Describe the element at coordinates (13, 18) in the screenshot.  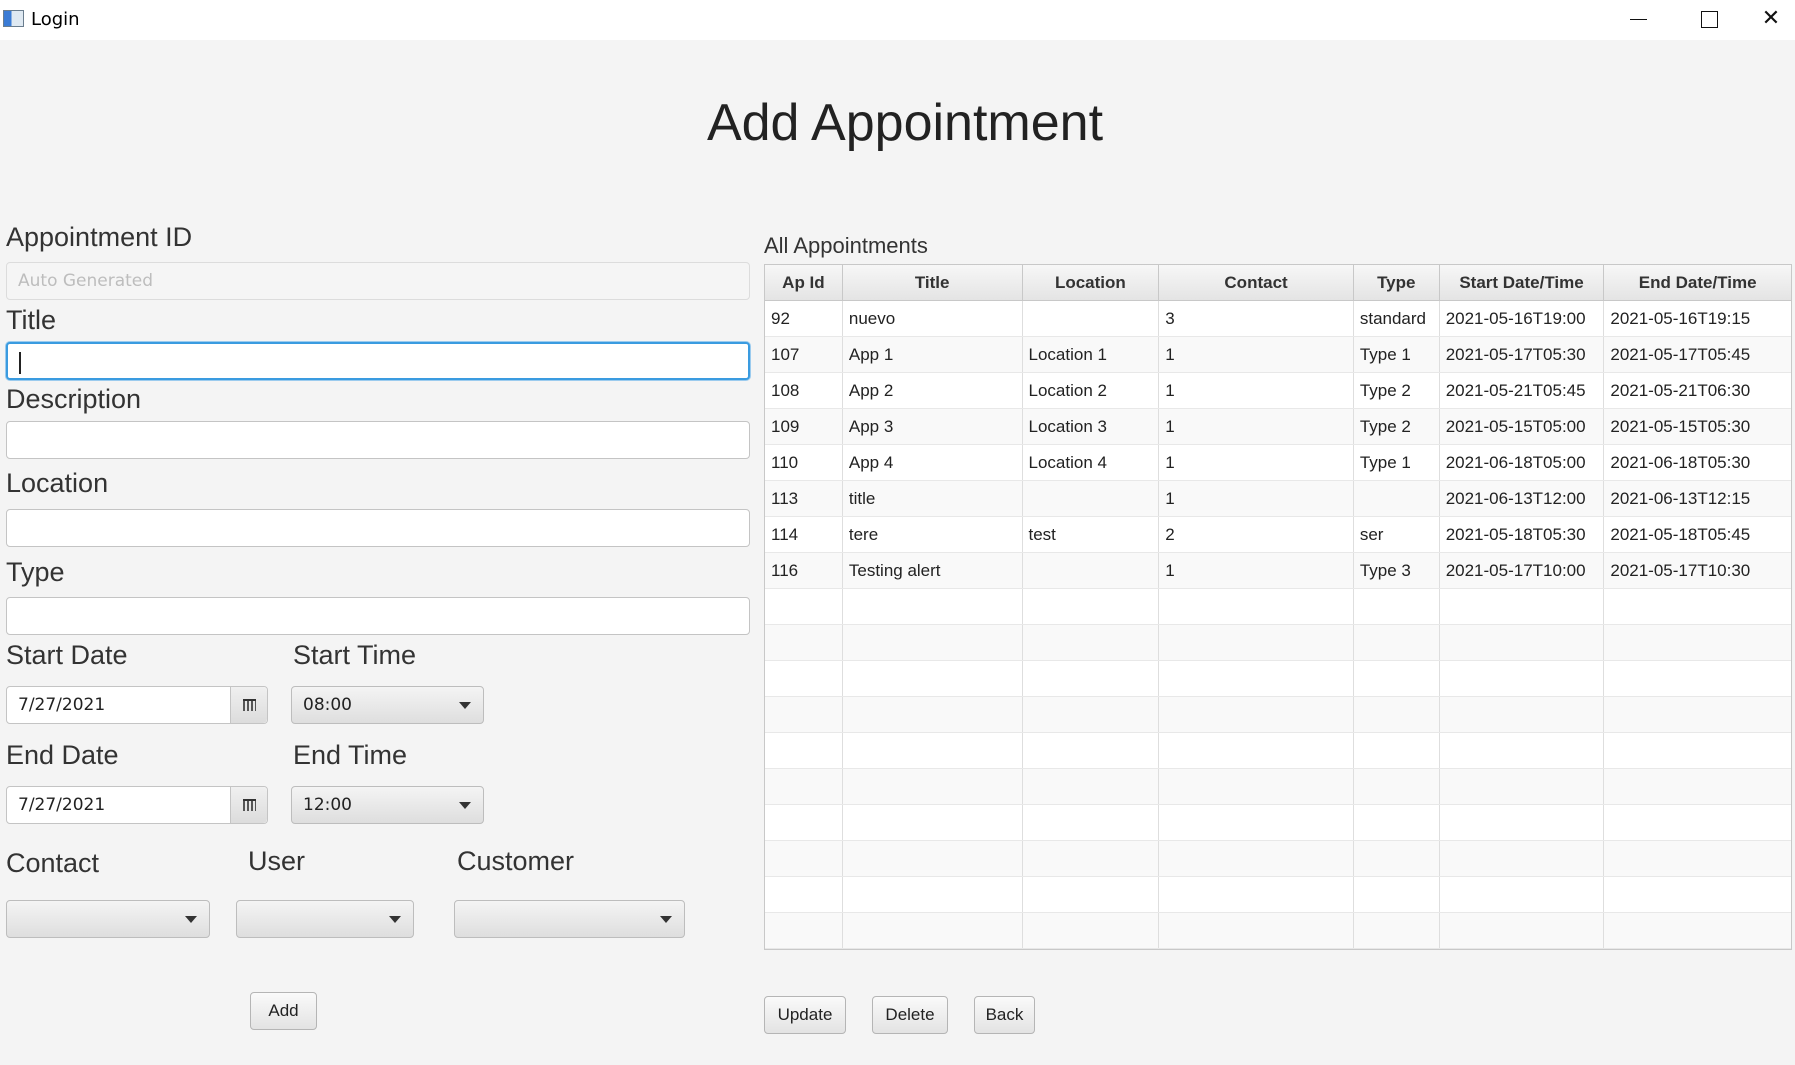
I see `app-icon` at that location.